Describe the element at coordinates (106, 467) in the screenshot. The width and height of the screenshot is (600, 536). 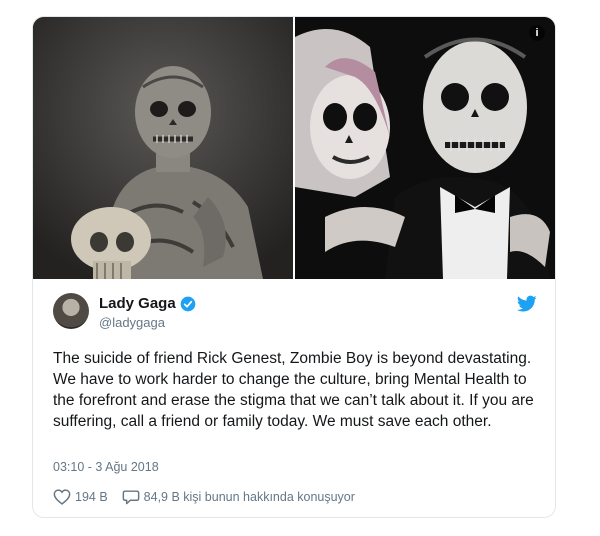
I see `tweet-timestamp: 03:10 - 3 Ağu 2018` at that location.